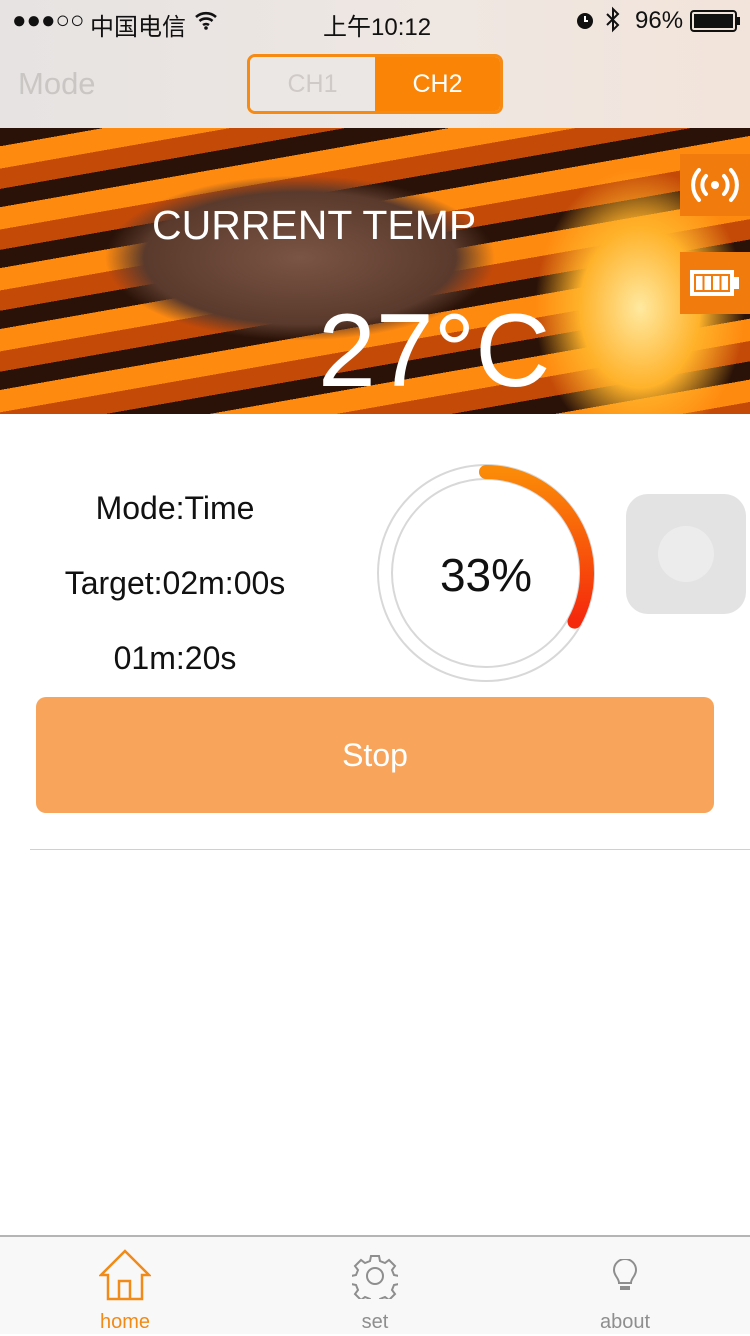 The height and width of the screenshot is (1336, 750). Describe the element at coordinates (206, 20) in the screenshot. I see `wifi-icon` at that location.